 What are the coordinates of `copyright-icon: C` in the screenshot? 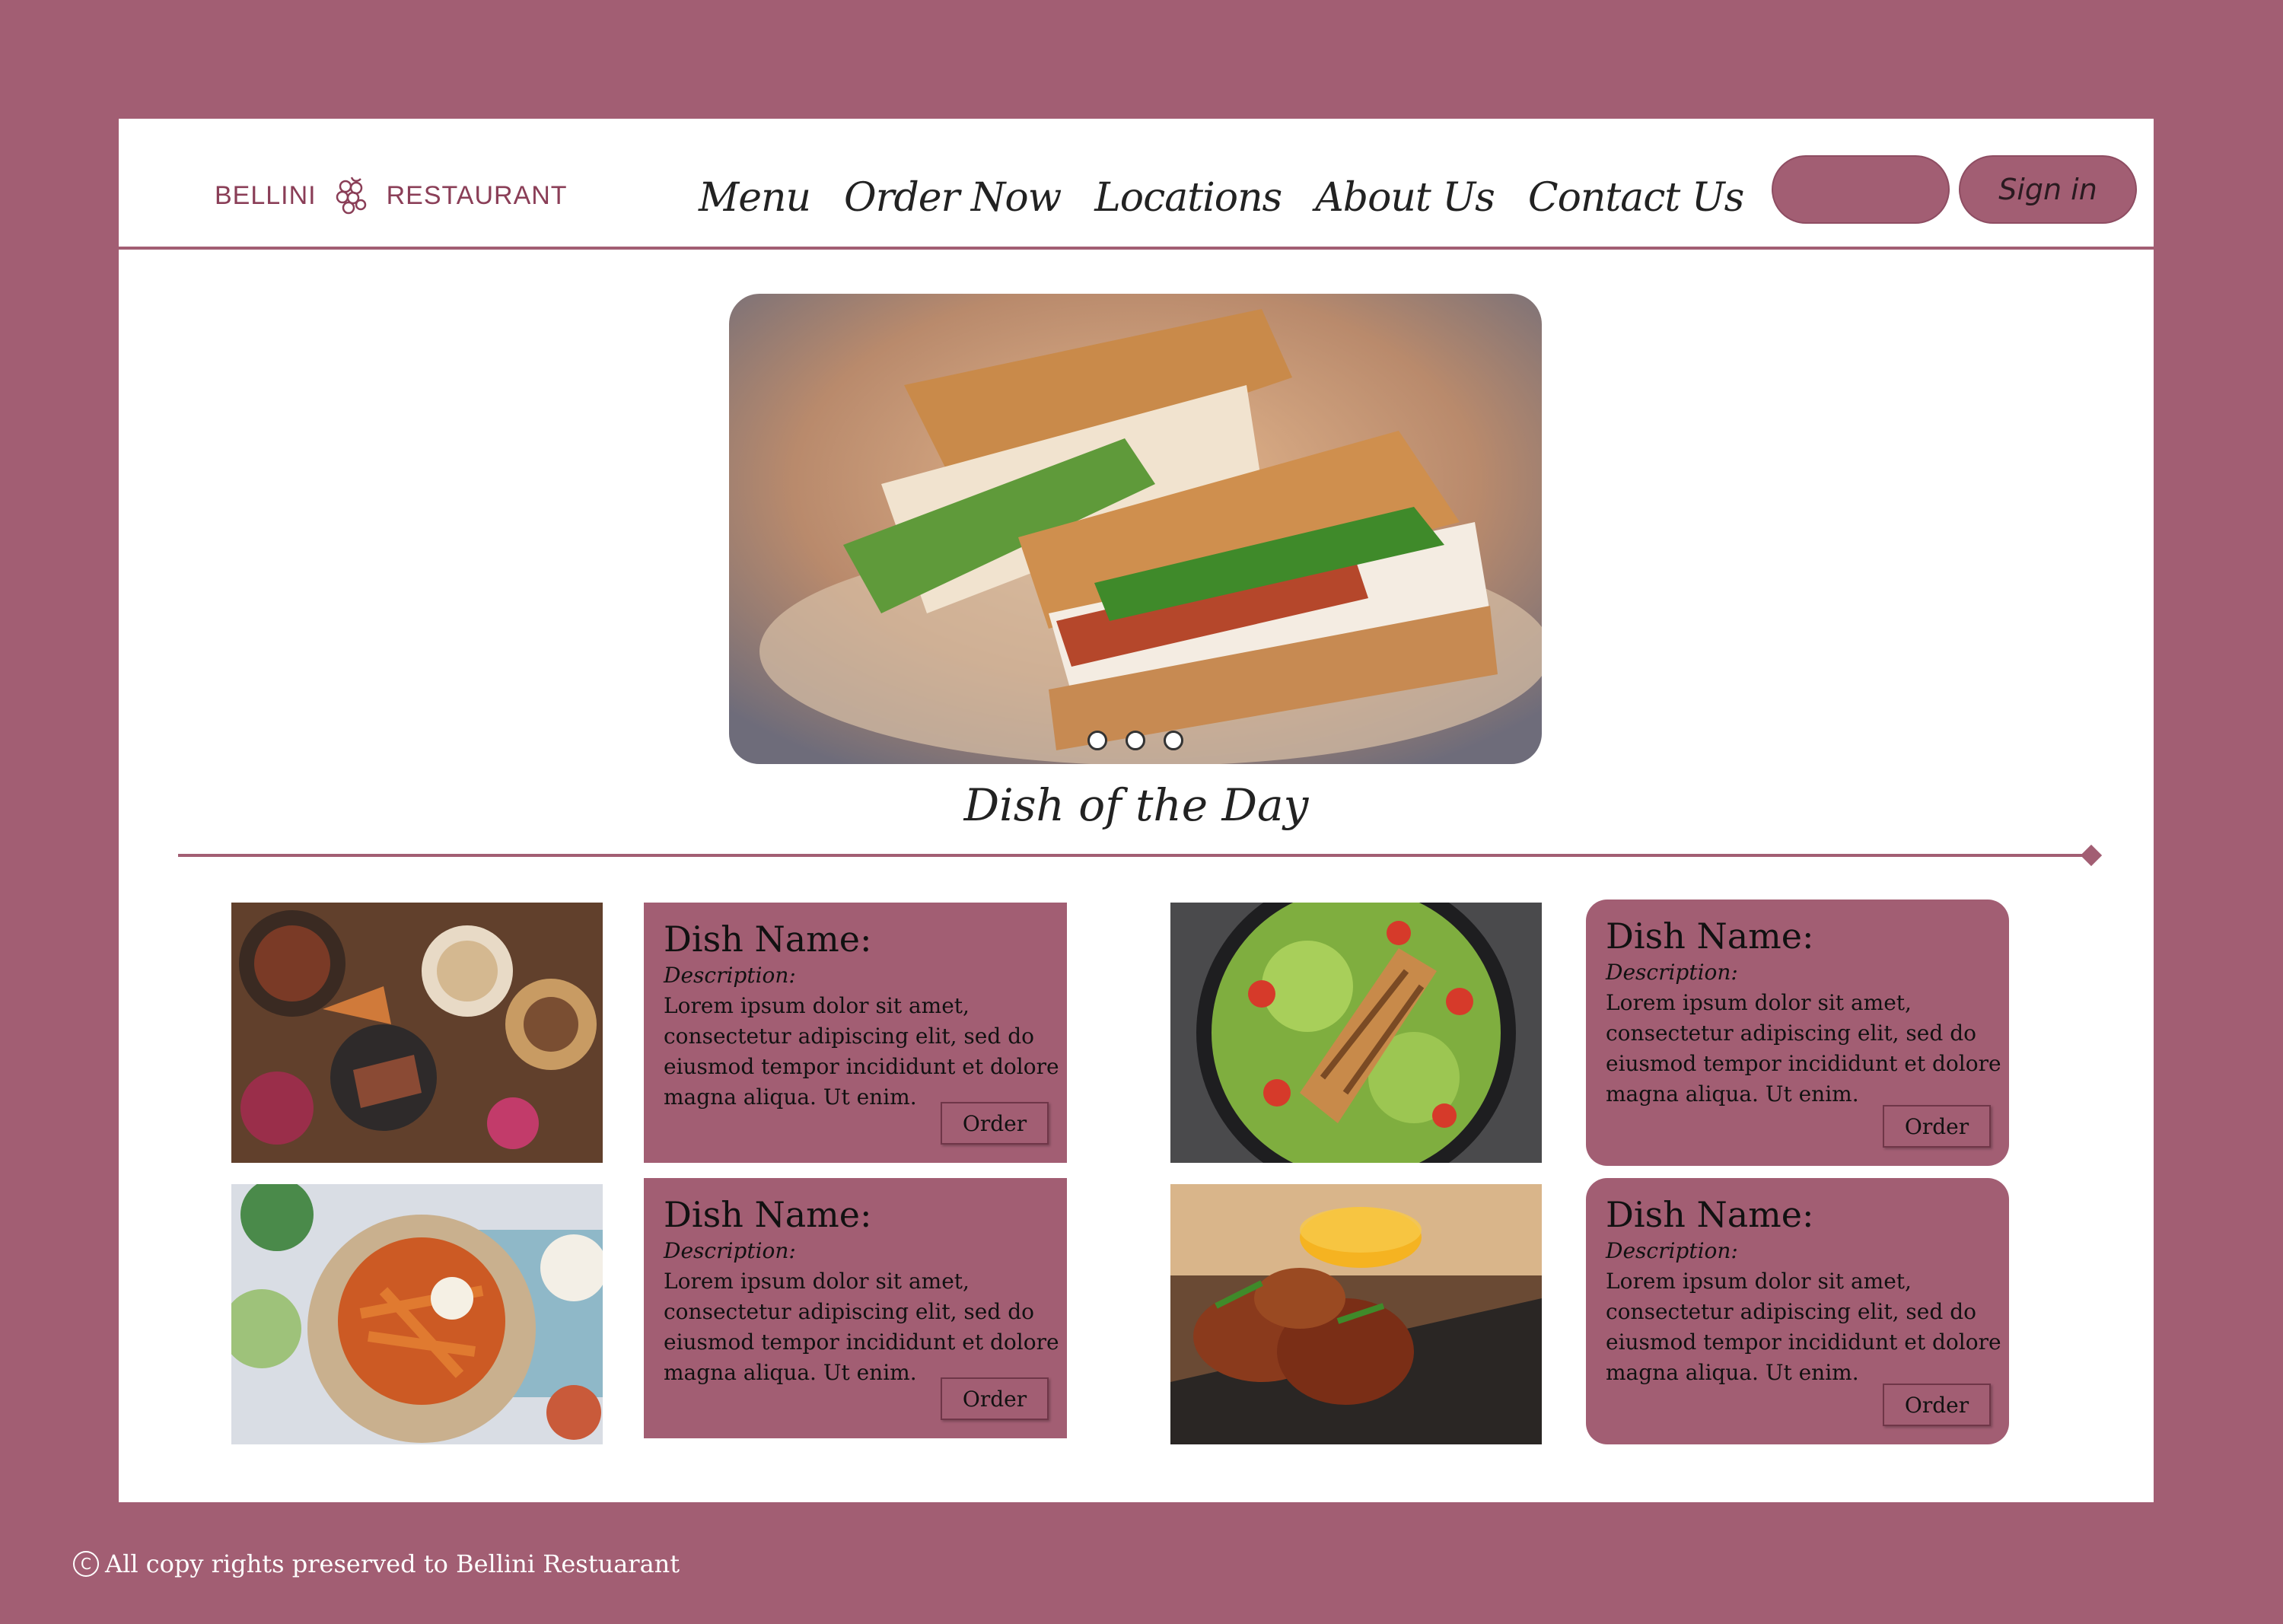 It's located at (86, 1564).